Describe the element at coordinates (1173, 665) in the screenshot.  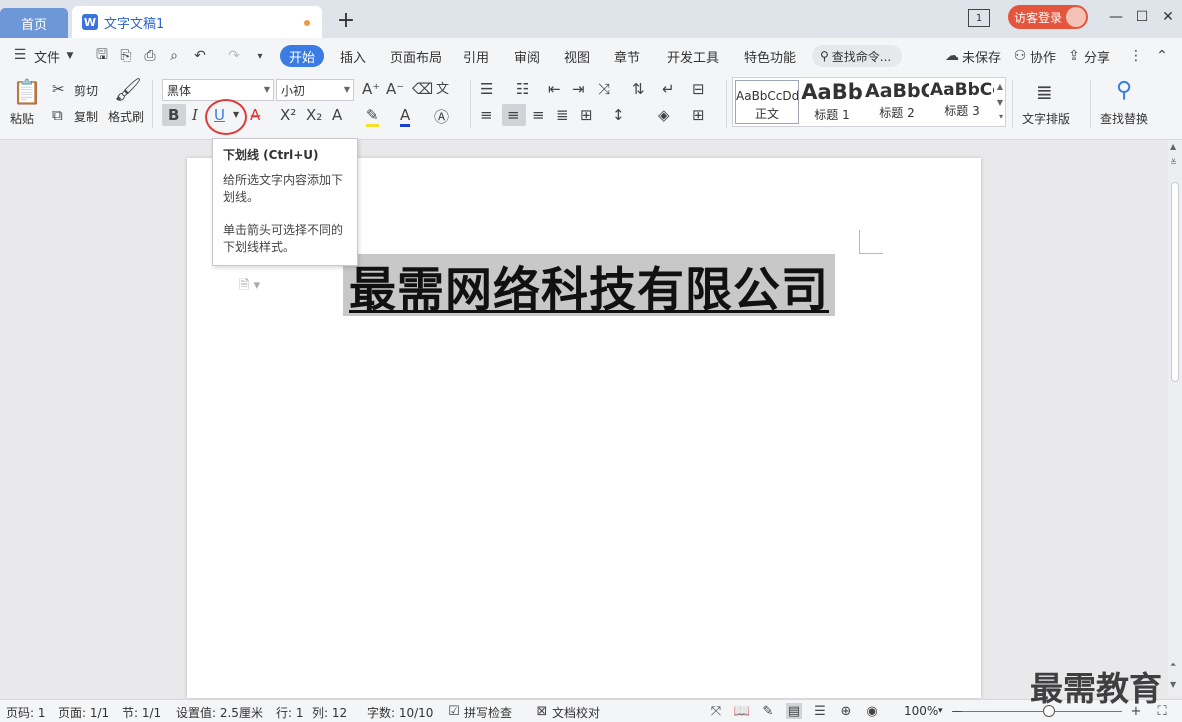
I see `scroll-prev-page-icon: ⏶` at that location.